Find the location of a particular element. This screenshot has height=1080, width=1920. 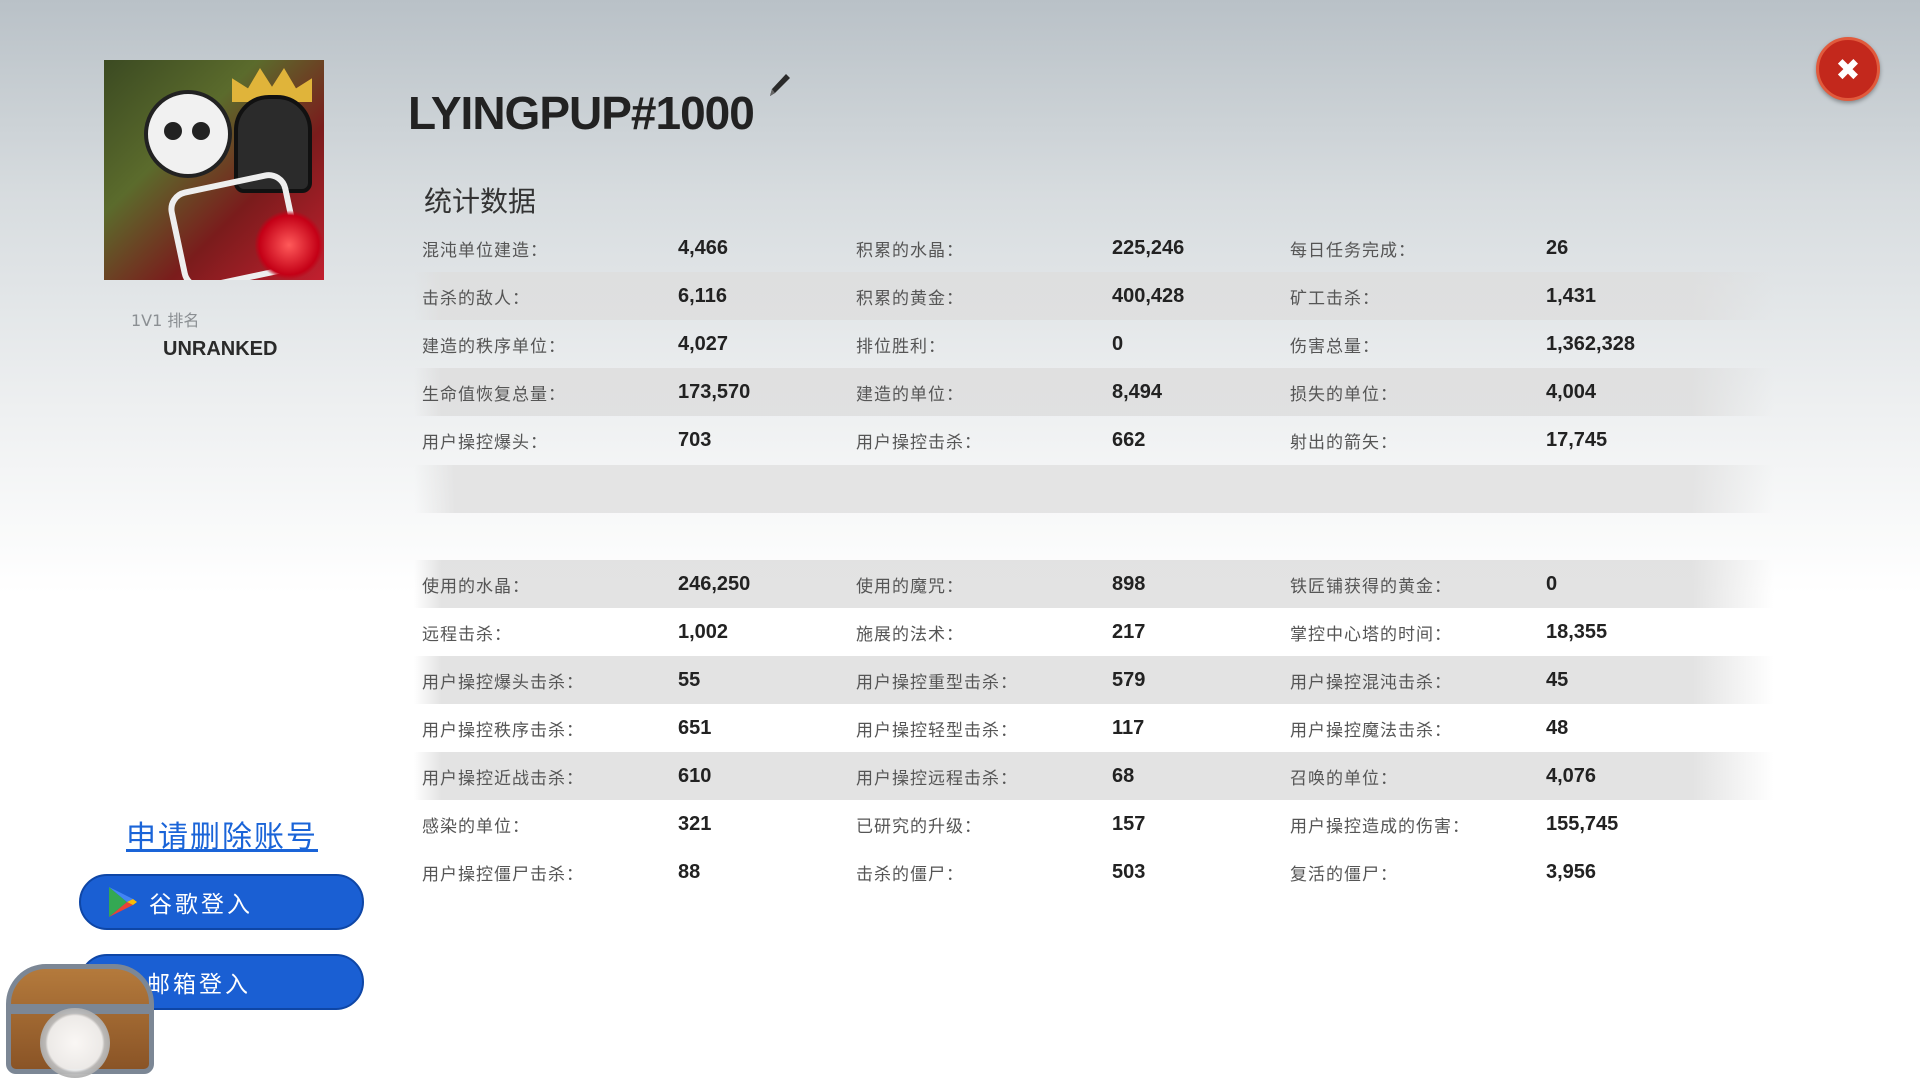

rank-value: UNRANKED is located at coordinates (220, 349).